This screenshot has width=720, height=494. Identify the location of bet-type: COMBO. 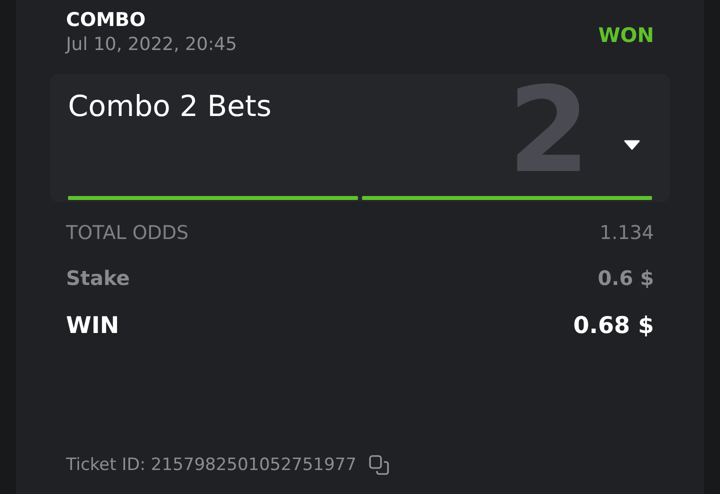
(106, 20).